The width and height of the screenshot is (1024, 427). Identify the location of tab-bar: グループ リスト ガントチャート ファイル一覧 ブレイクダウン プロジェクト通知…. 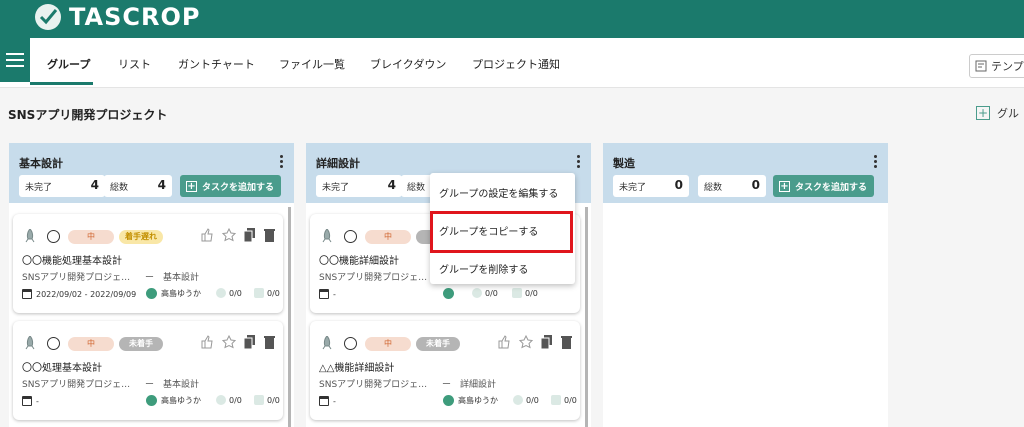
(512, 63).